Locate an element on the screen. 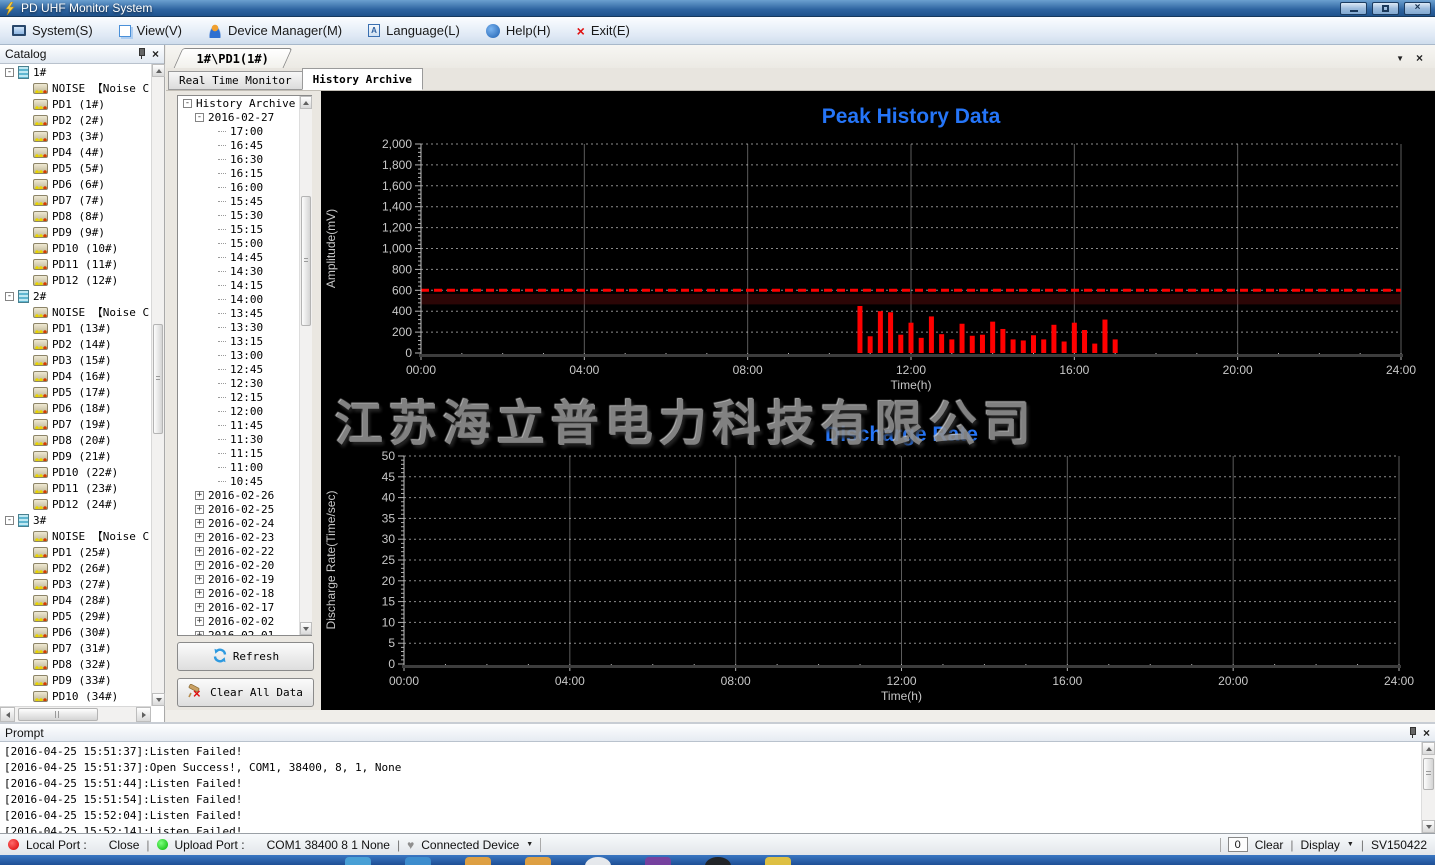 This screenshot has height=865, width=1435. tree-item: PD10 (10#) is located at coordinates (75, 248).